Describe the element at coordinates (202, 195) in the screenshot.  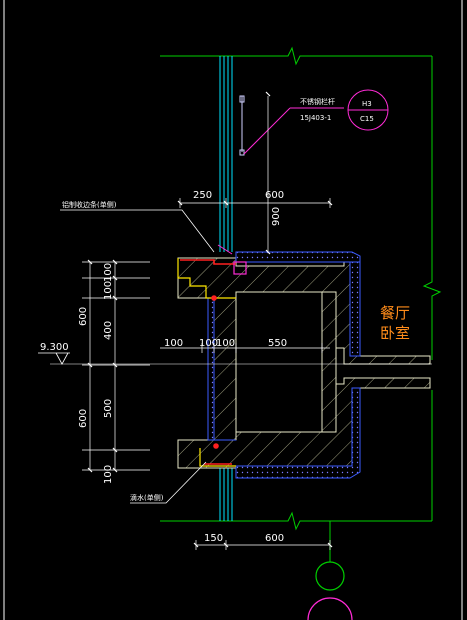
I see `dim-top-250: 250` at that location.